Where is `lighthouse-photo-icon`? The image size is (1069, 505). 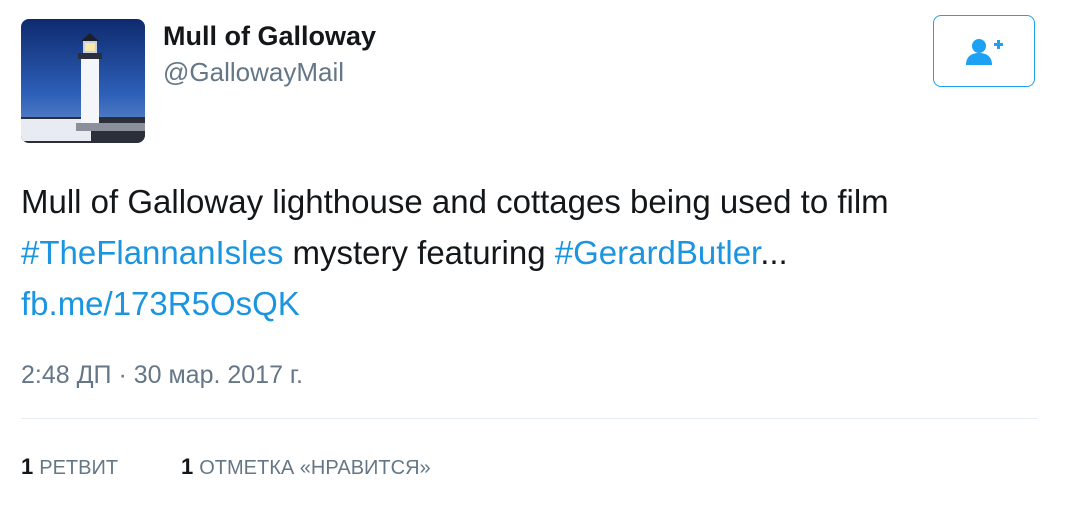 lighthouse-photo-icon is located at coordinates (83, 81).